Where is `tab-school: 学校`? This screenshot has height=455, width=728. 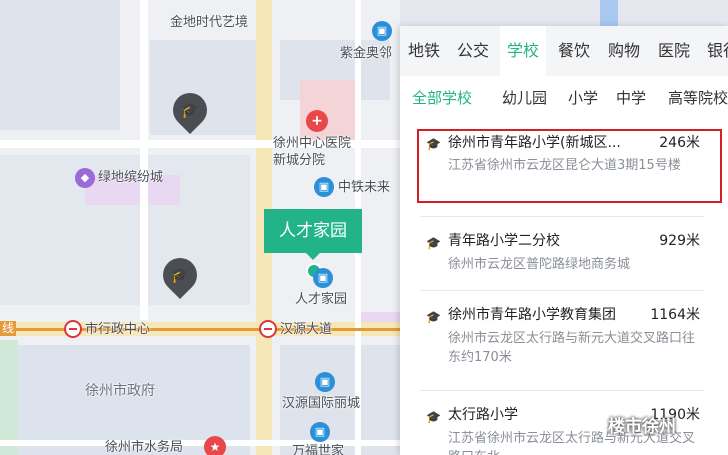 tab-school: 学校 is located at coordinates (523, 51).